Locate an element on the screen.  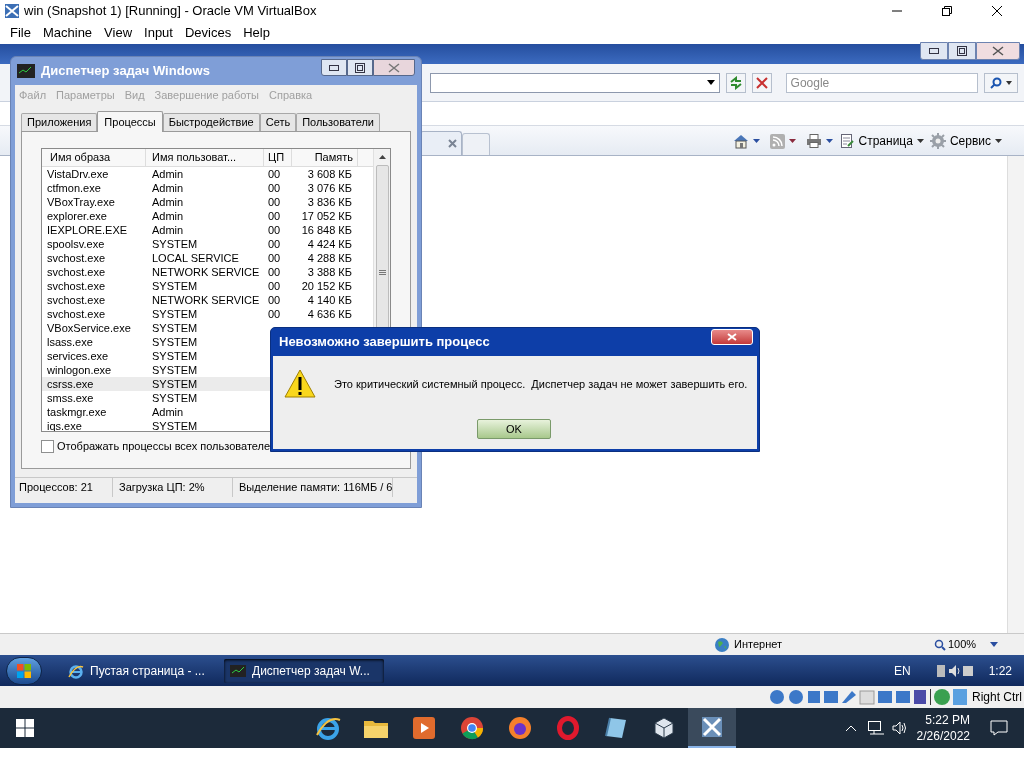
table-cell-text: VBoxTray.exe is located at coordinates (81, 201).